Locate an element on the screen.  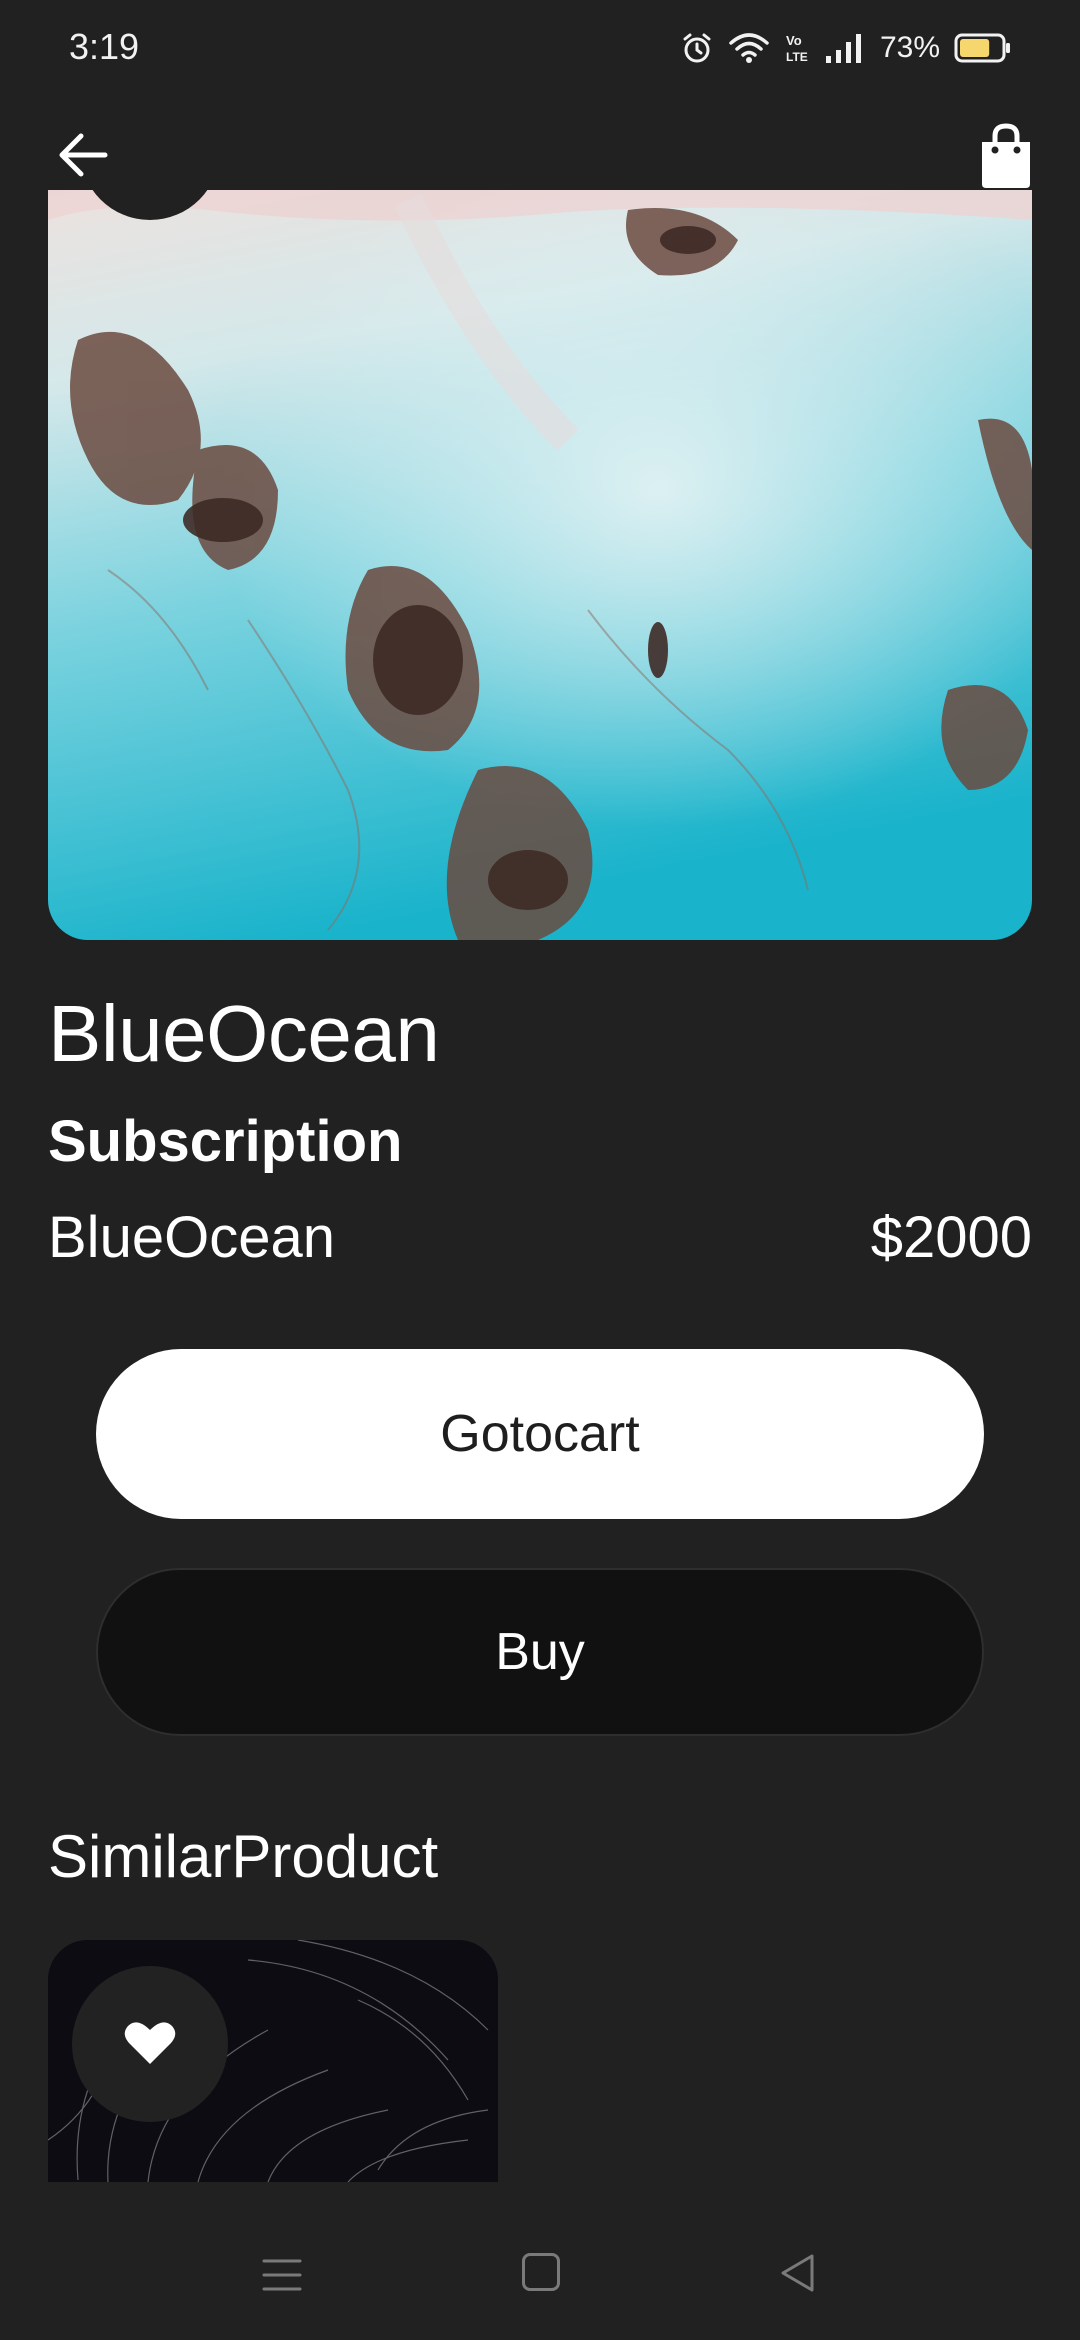
goto-cart-label: Gotocart is located at coordinates (540, 1434).